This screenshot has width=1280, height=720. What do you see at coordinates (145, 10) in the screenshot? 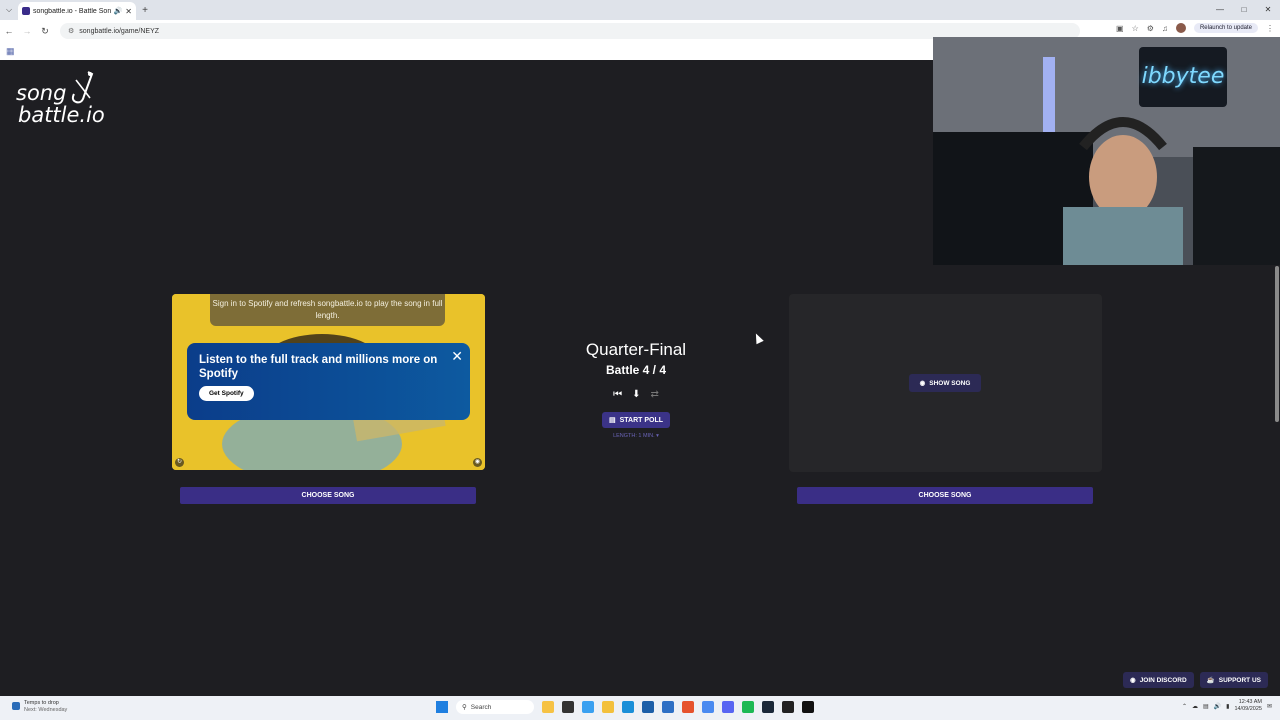
I see `new-tab-button: +` at bounding box center [145, 10].